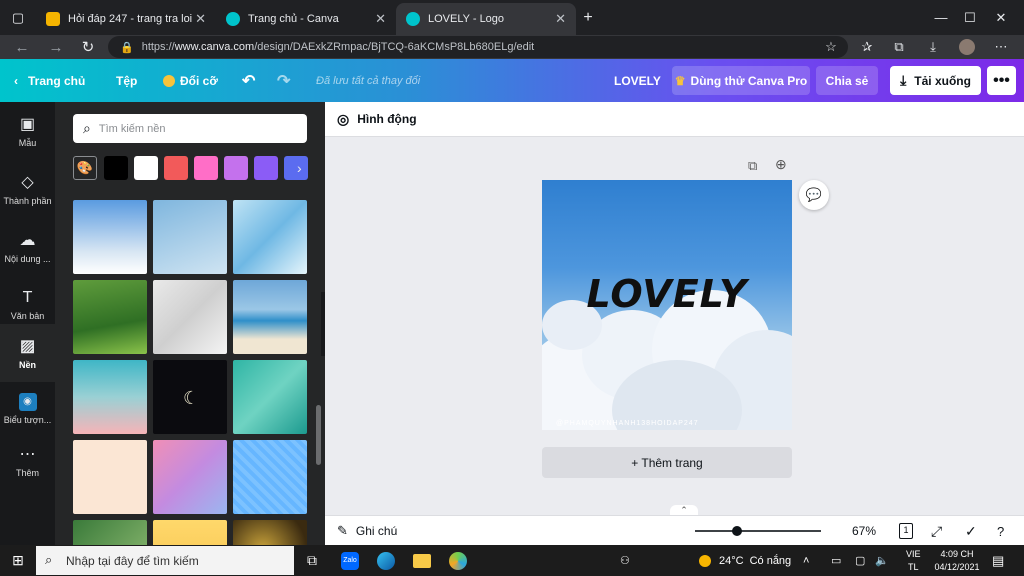 The height and width of the screenshot is (576, 1024). Describe the element at coordinates (674, 530) in the screenshot. I see `editor-footer: ✎ Ghi chú 67% 1 ⤢ ✓ ?` at that location.